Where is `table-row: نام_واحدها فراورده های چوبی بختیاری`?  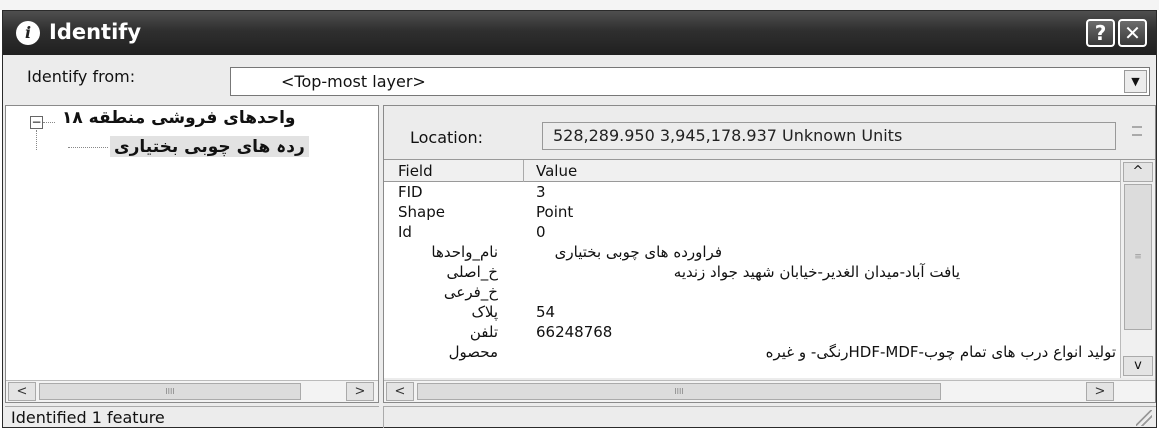 table-row: نام_واحدها فراورده های چوبی بختیاری is located at coordinates (752, 252).